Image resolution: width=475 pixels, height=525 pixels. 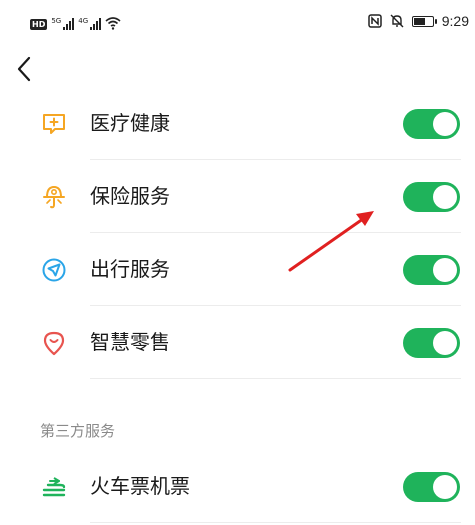 What do you see at coordinates (237, 342) in the screenshot?
I see `setting-row-retail: 智慧零售` at bounding box center [237, 342].